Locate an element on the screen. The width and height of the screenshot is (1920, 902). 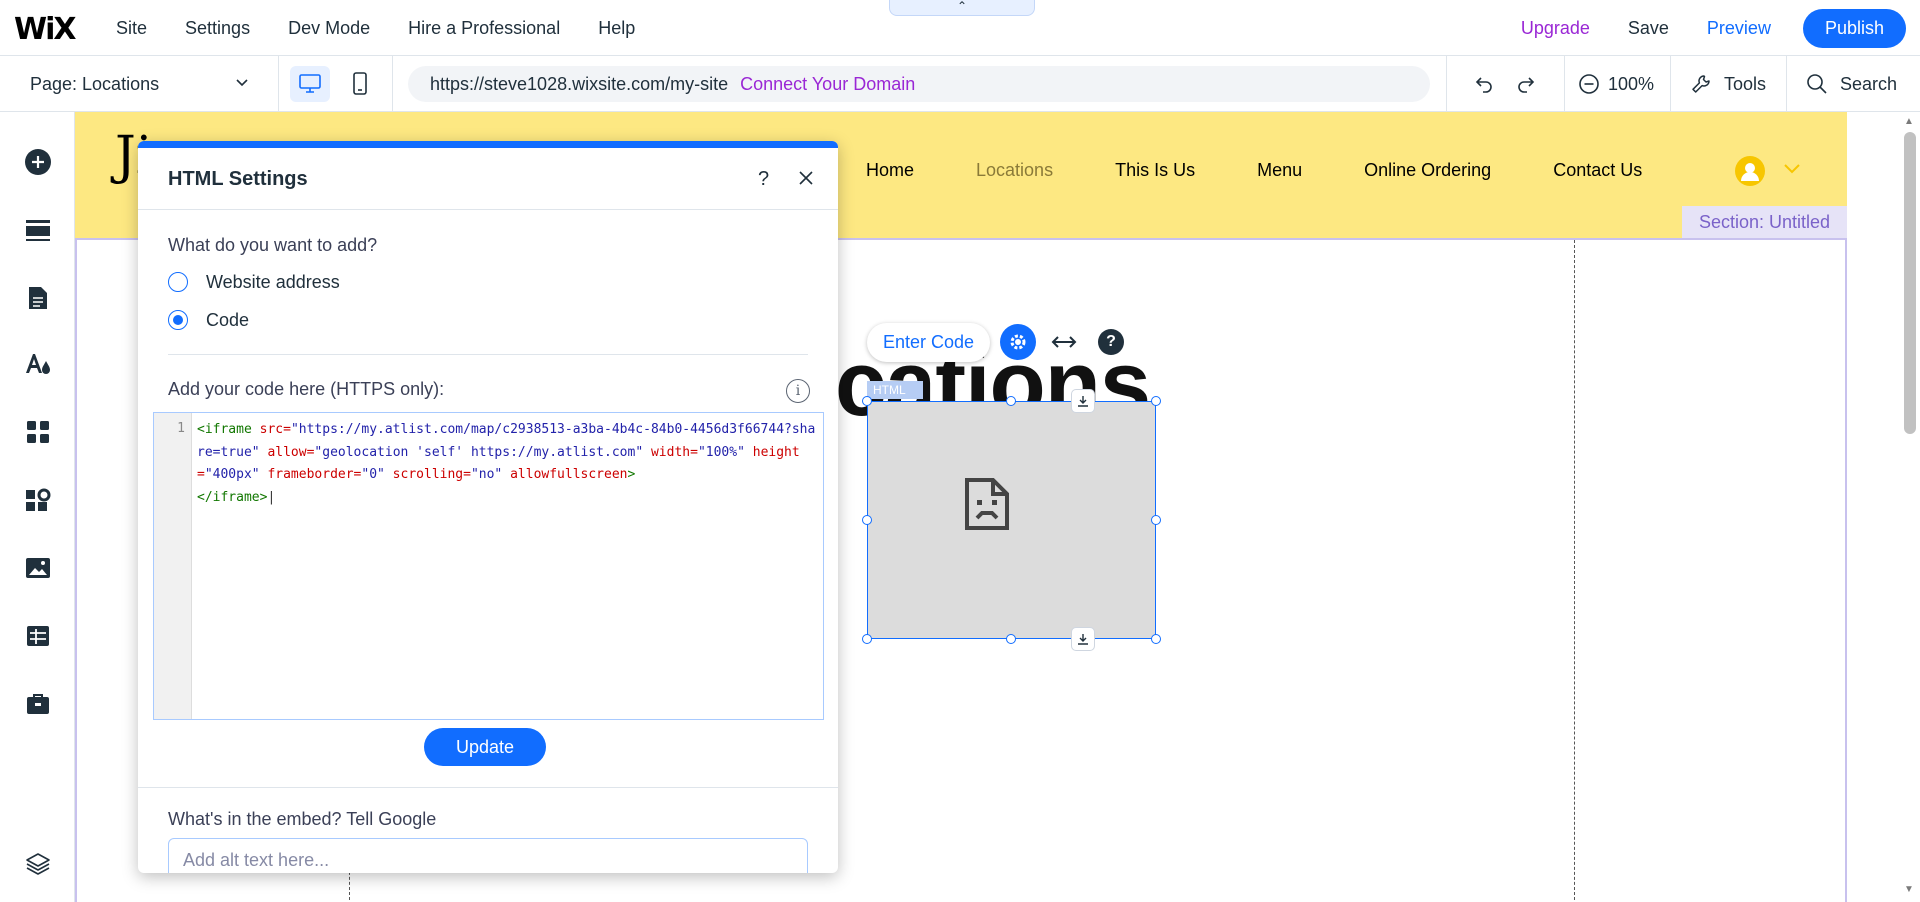
redo-button is located at coordinates (1526, 84).